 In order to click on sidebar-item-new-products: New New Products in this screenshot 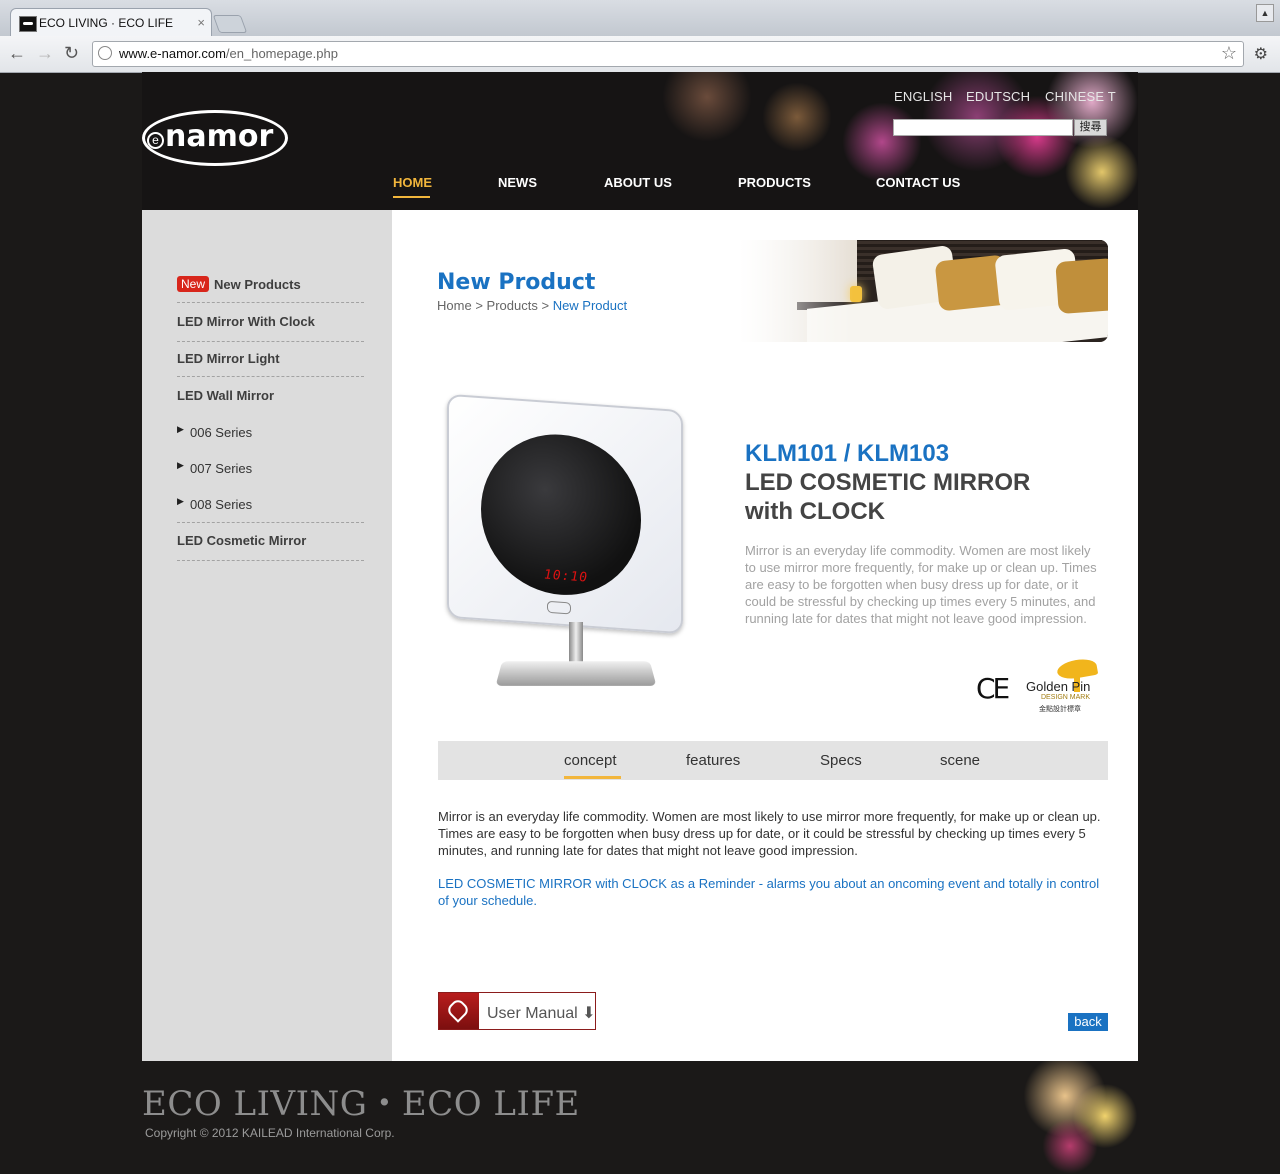, I will do `click(270, 289)`.